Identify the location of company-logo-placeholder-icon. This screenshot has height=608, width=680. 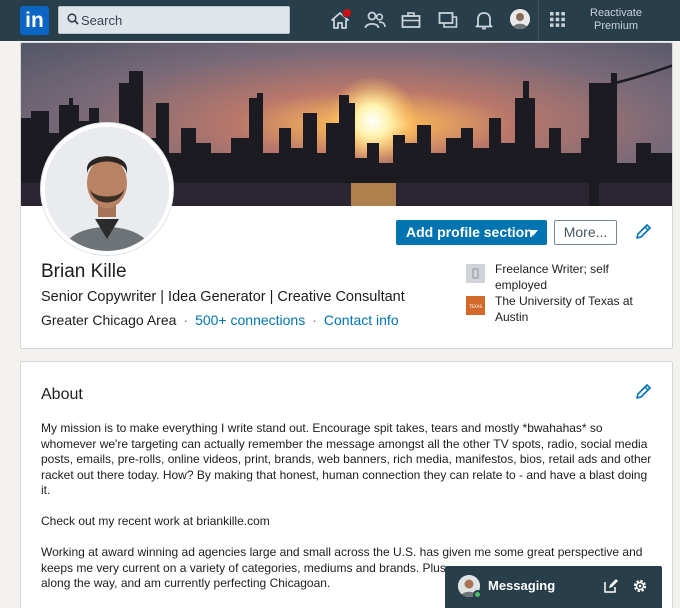
(475, 273).